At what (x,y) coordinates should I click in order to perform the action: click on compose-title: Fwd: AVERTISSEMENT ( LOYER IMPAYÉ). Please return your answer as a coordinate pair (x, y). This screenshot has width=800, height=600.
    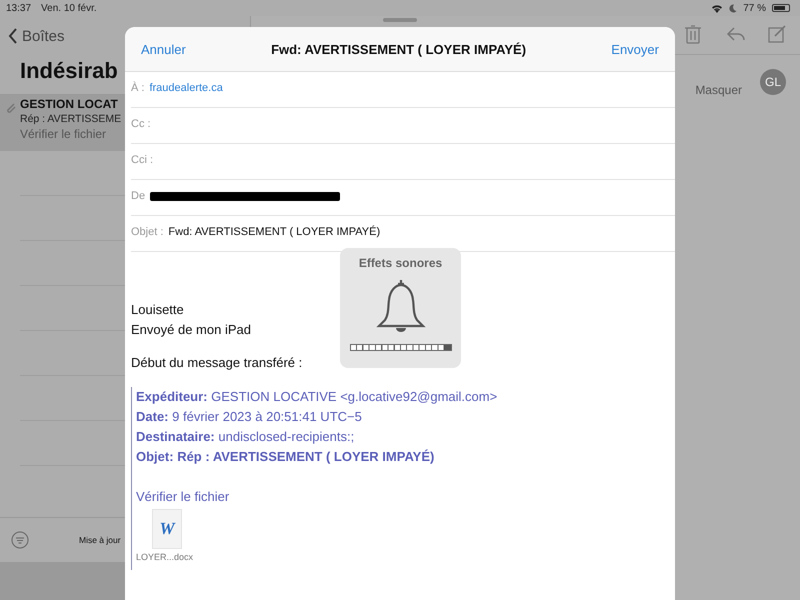
    Looking at the image, I should click on (398, 49).